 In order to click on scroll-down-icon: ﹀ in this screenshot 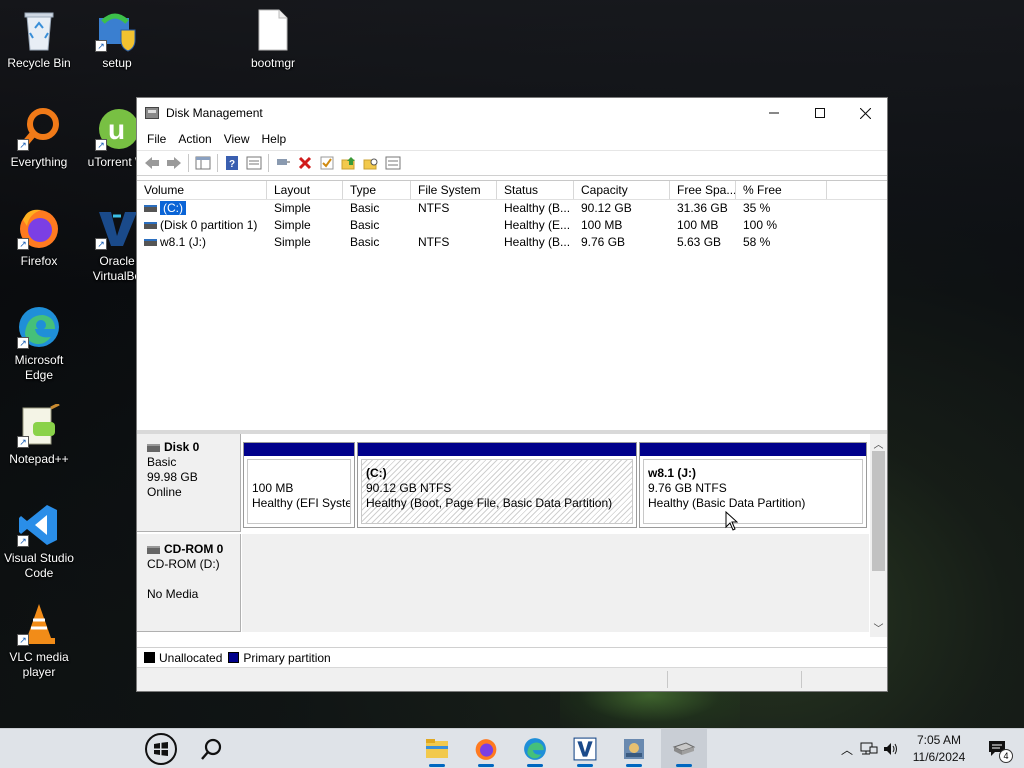, I will do `click(878, 627)`.